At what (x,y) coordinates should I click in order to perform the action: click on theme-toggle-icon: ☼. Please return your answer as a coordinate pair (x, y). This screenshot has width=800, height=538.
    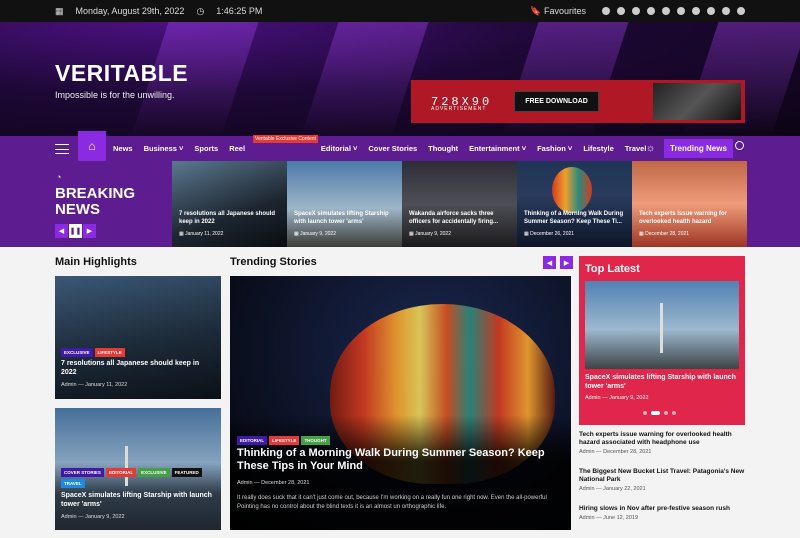
    Looking at the image, I should click on (650, 148).